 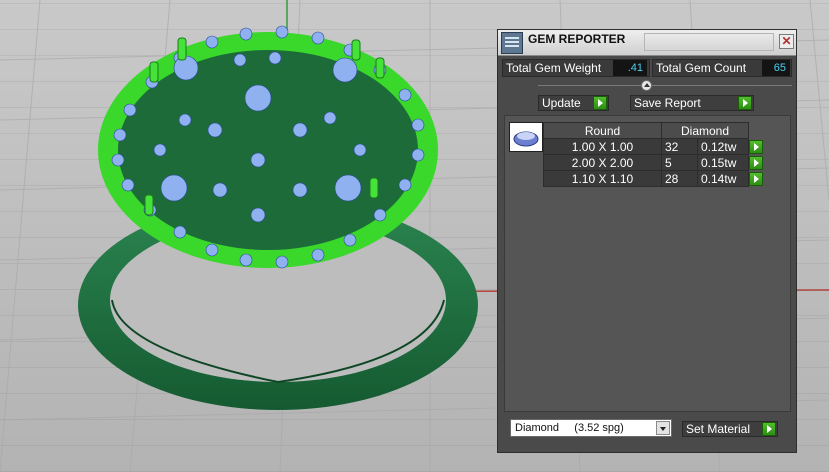 What do you see at coordinates (630, 68) in the screenshot?
I see `total-gem-weight-value: .41` at bounding box center [630, 68].